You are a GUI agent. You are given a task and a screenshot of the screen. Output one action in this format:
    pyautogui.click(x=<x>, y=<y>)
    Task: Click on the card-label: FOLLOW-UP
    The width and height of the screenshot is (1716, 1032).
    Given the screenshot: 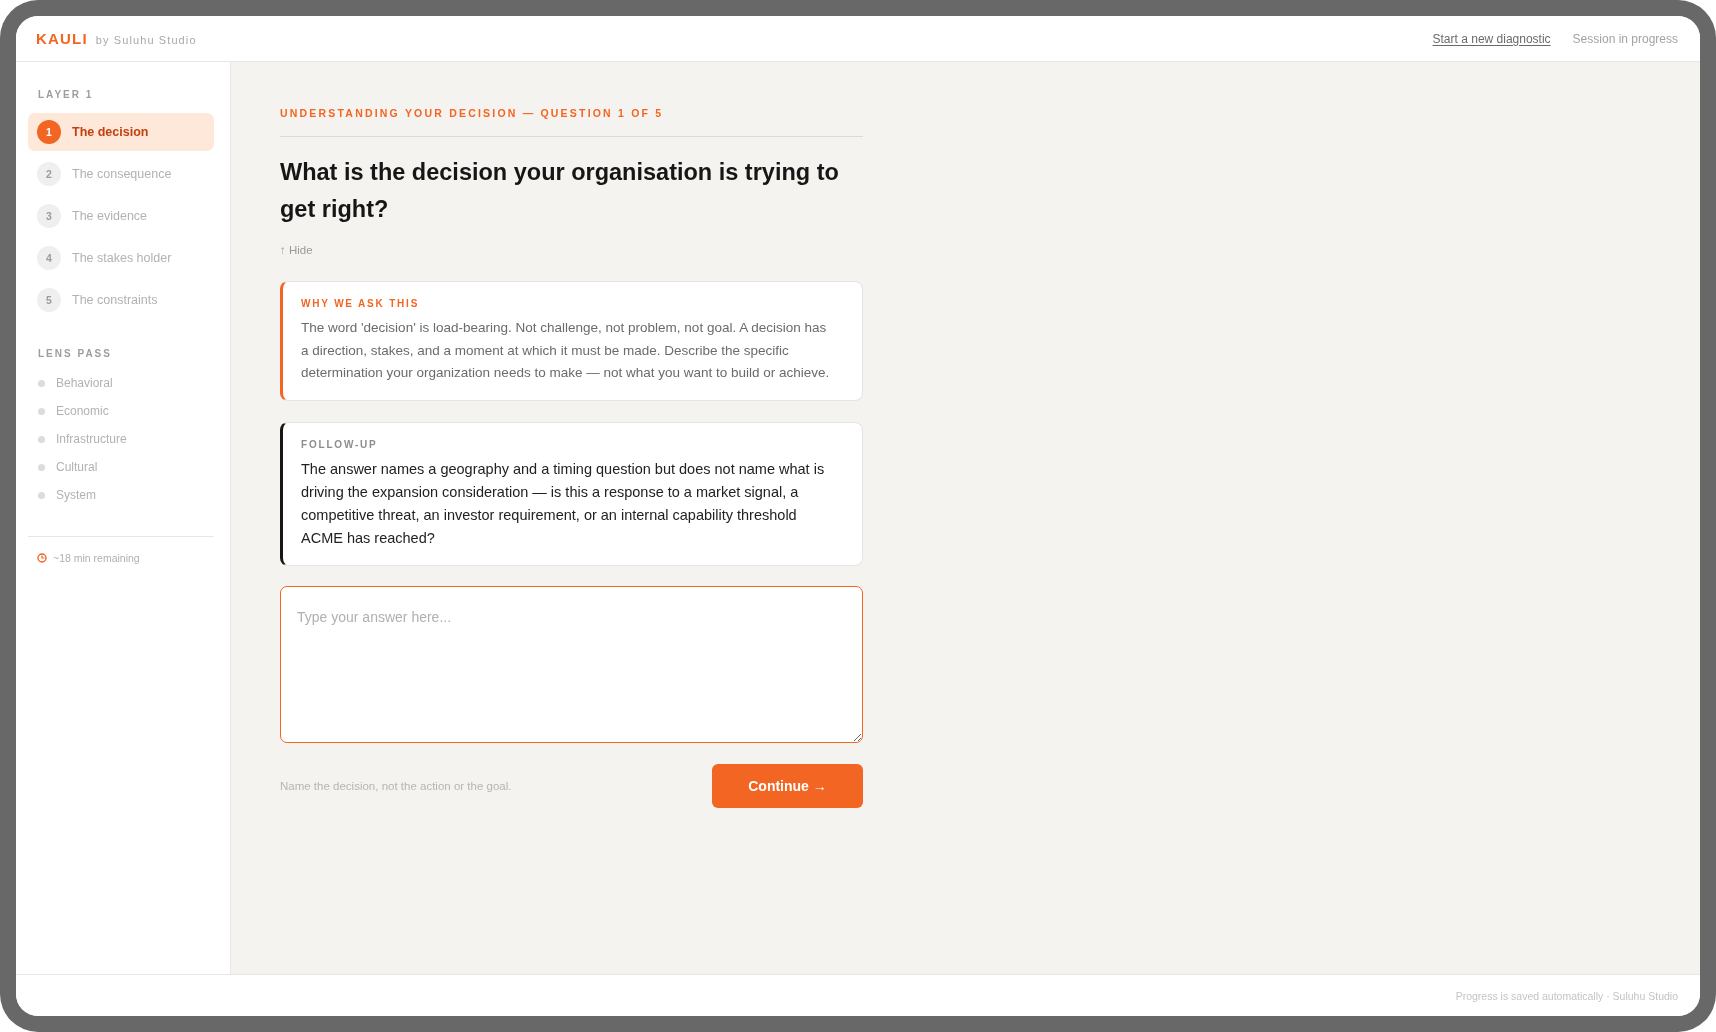 What is the action you would take?
    pyautogui.click(x=339, y=444)
    